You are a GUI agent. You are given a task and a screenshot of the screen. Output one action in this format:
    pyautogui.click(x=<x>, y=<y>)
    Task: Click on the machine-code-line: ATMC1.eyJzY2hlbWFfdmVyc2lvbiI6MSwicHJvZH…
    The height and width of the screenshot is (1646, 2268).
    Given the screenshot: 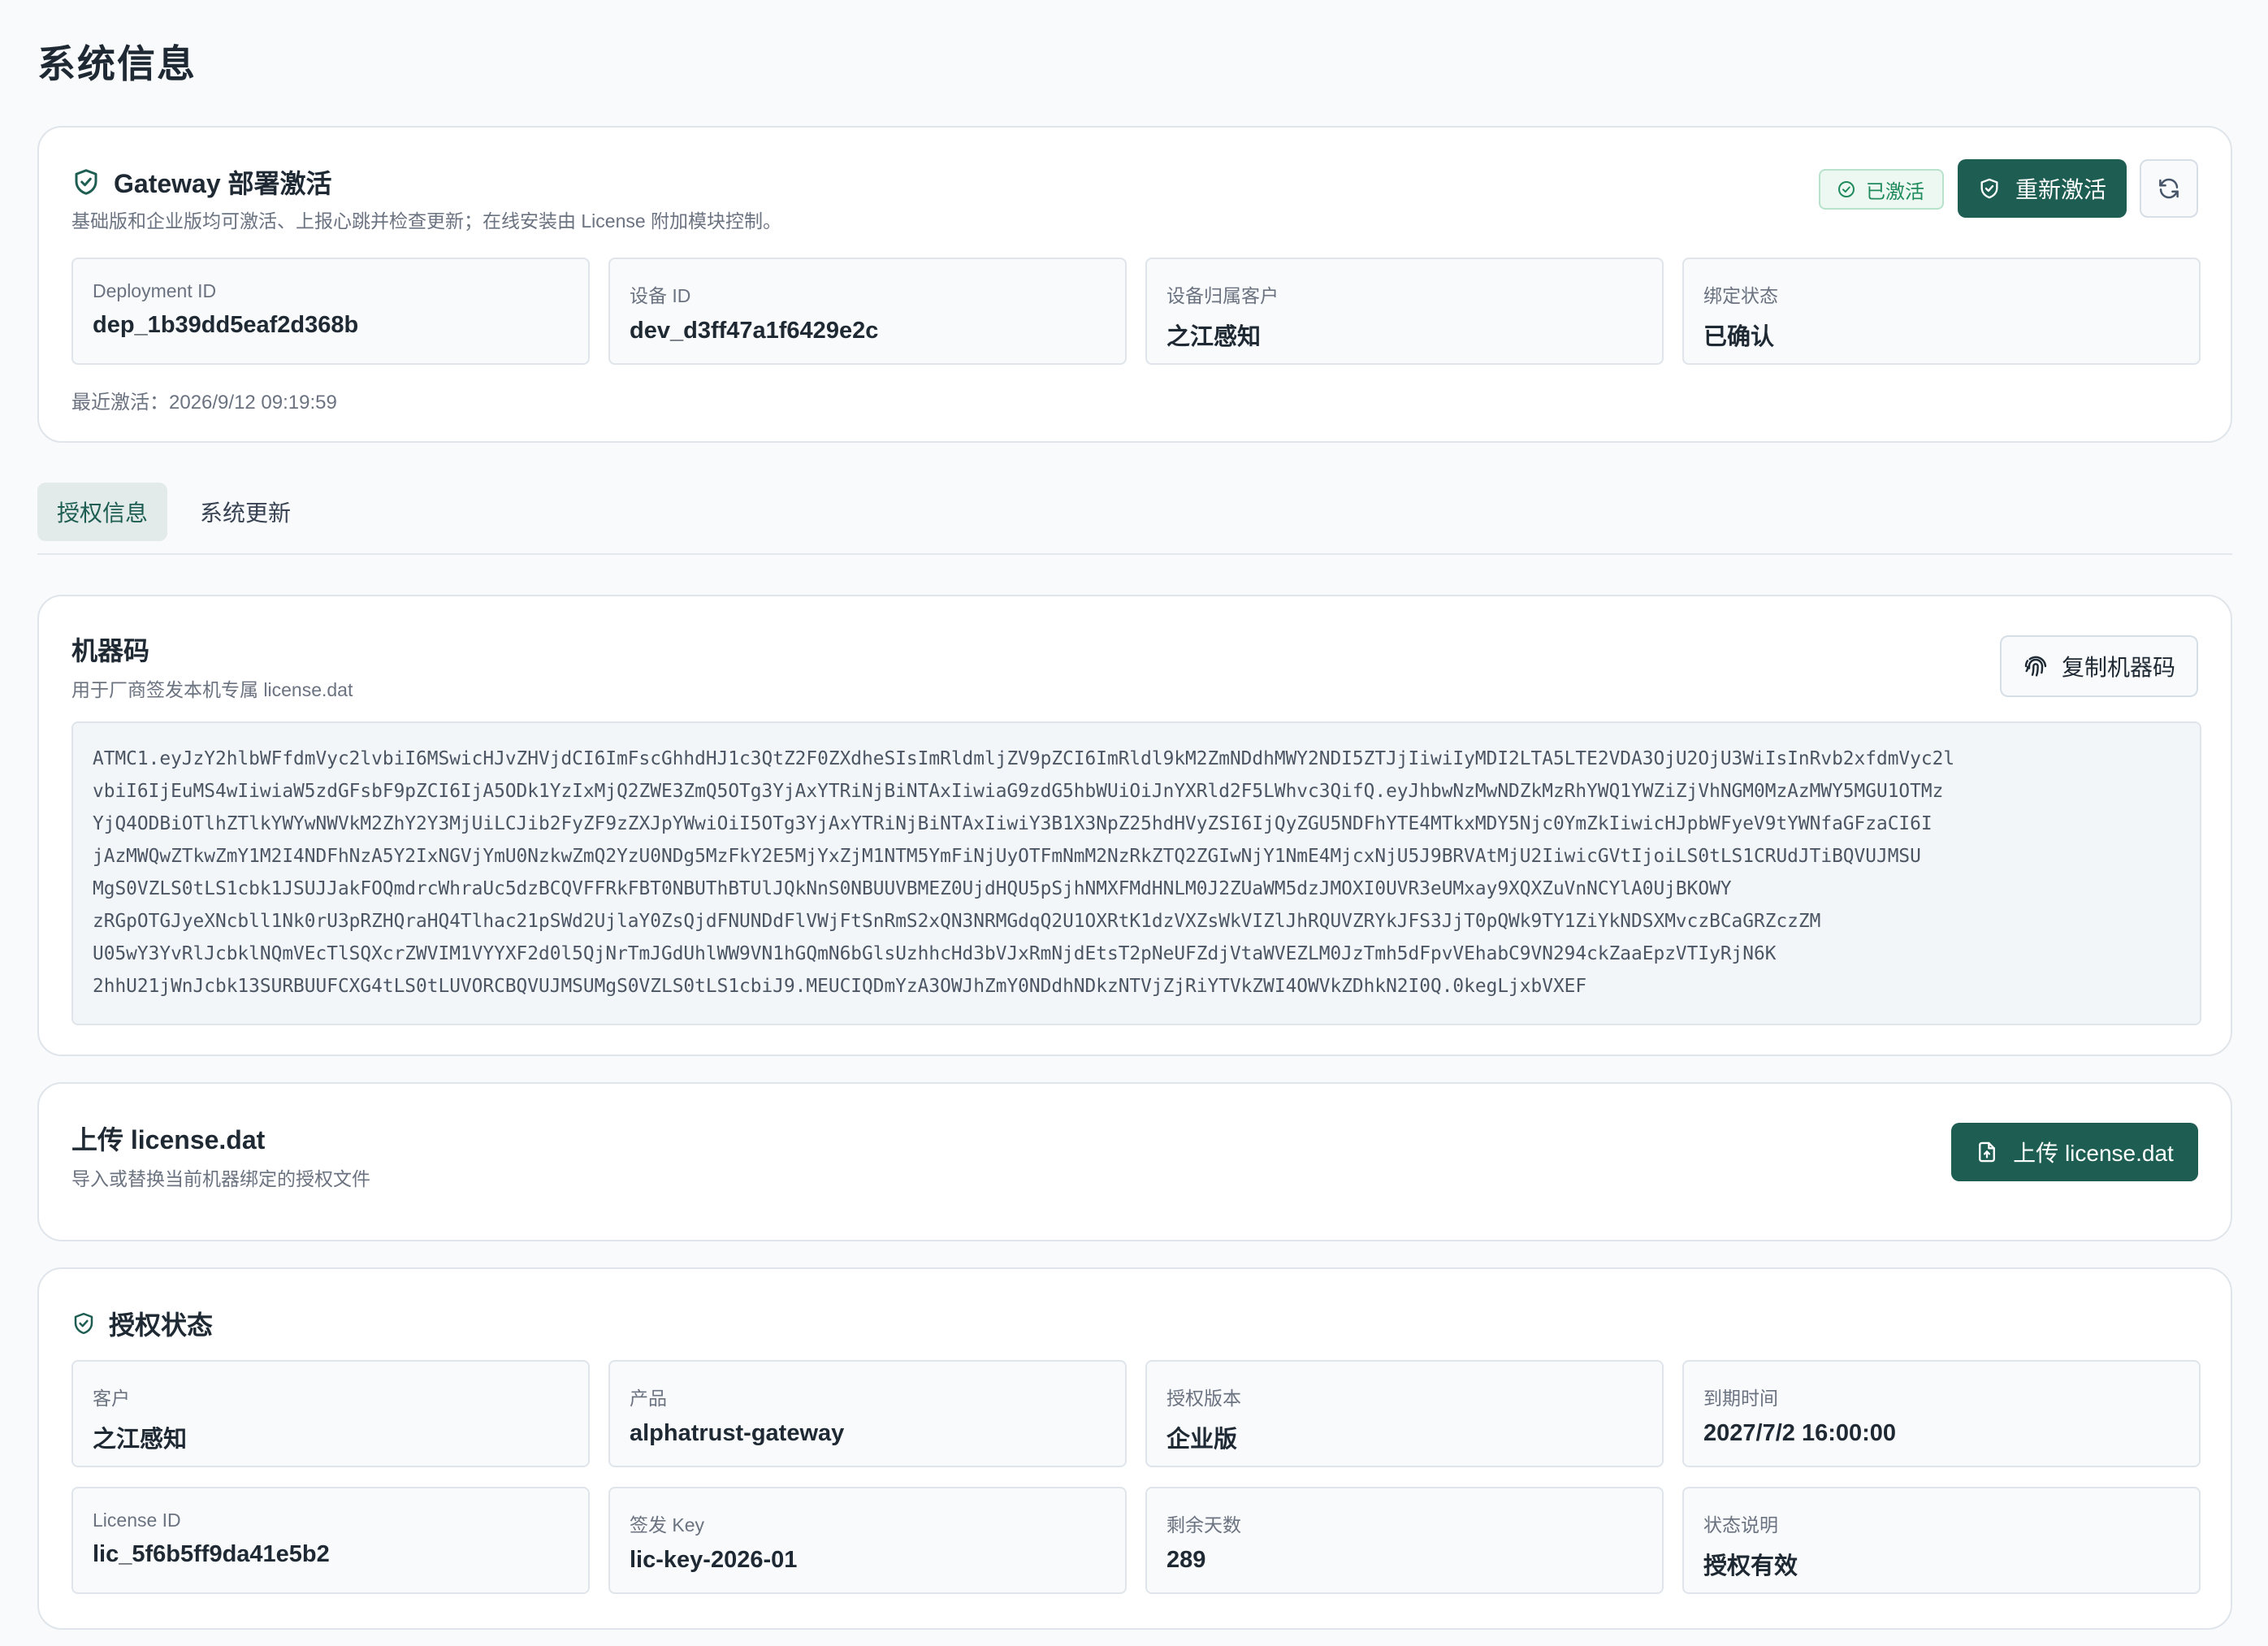 What is the action you would take?
    pyautogui.click(x=1024, y=758)
    